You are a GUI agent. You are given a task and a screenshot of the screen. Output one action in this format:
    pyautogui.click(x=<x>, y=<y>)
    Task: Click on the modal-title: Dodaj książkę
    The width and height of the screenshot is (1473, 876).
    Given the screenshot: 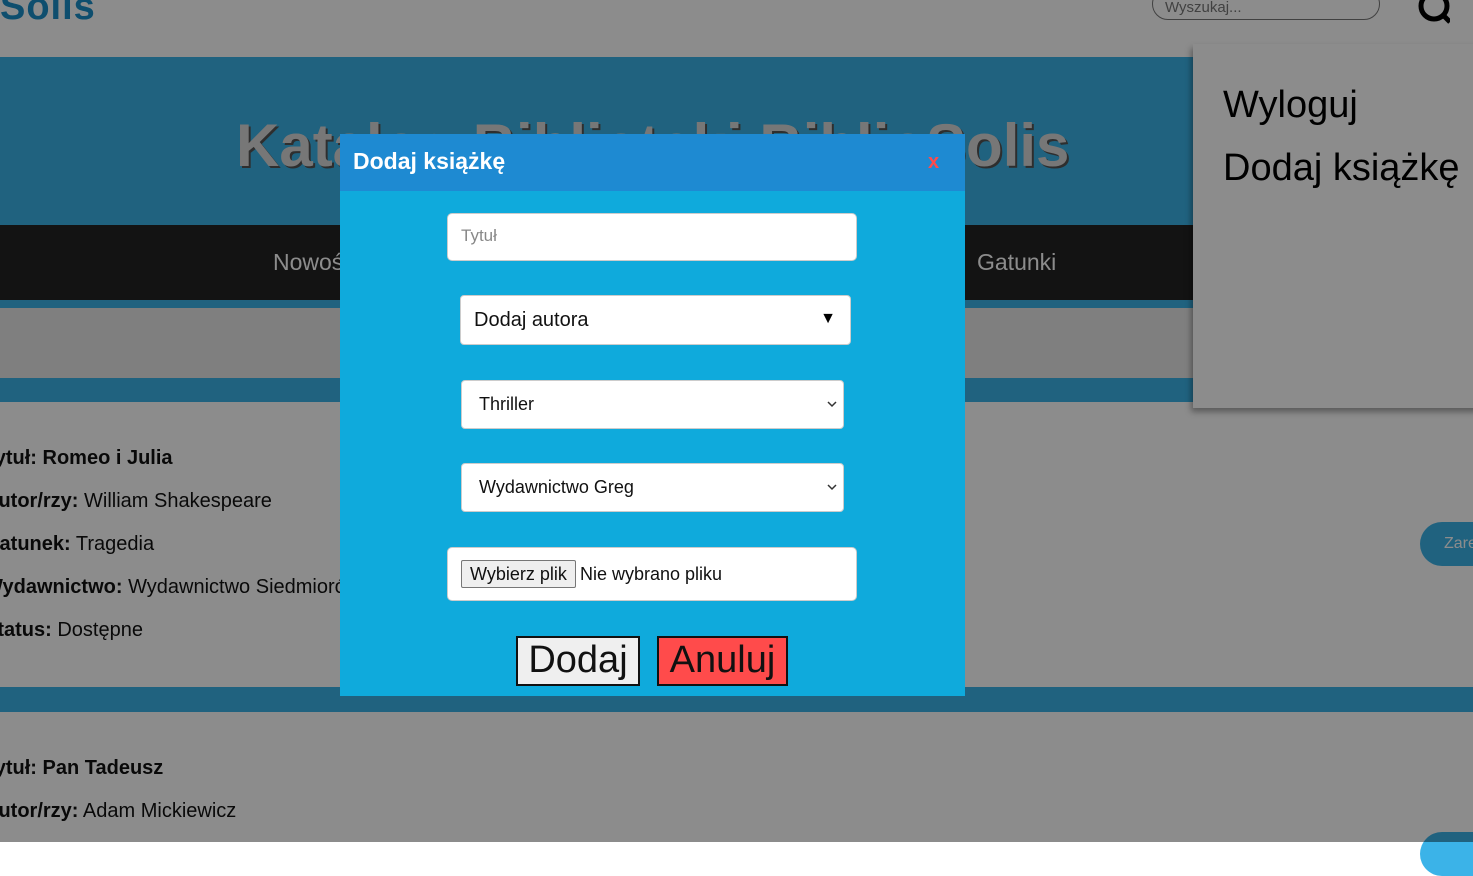 What is the action you would take?
    pyautogui.click(x=429, y=161)
    